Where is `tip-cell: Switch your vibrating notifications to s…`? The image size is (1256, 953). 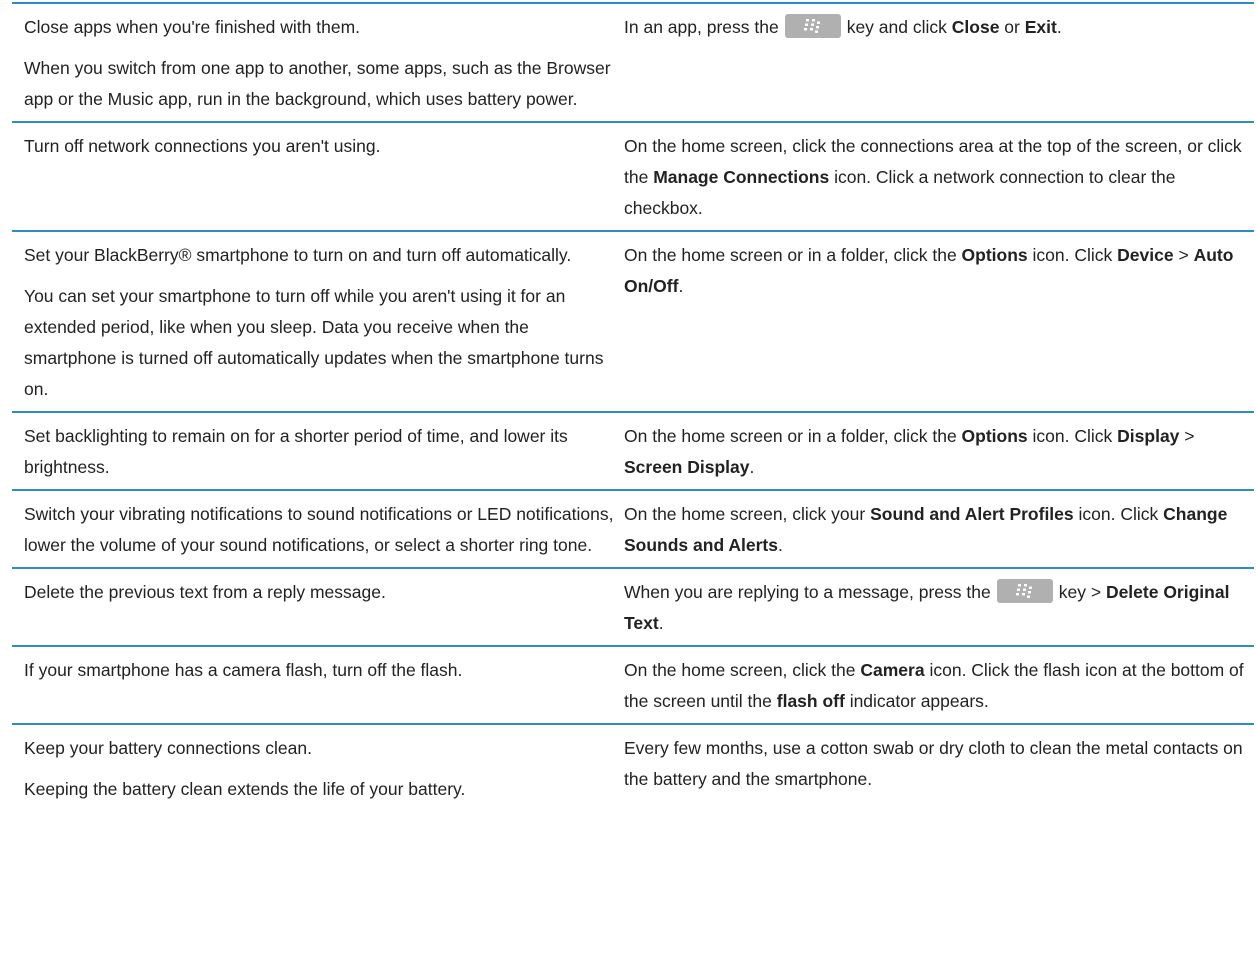 tip-cell: Switch your vibrating notifications to s… is located at coordinates (318, 530).